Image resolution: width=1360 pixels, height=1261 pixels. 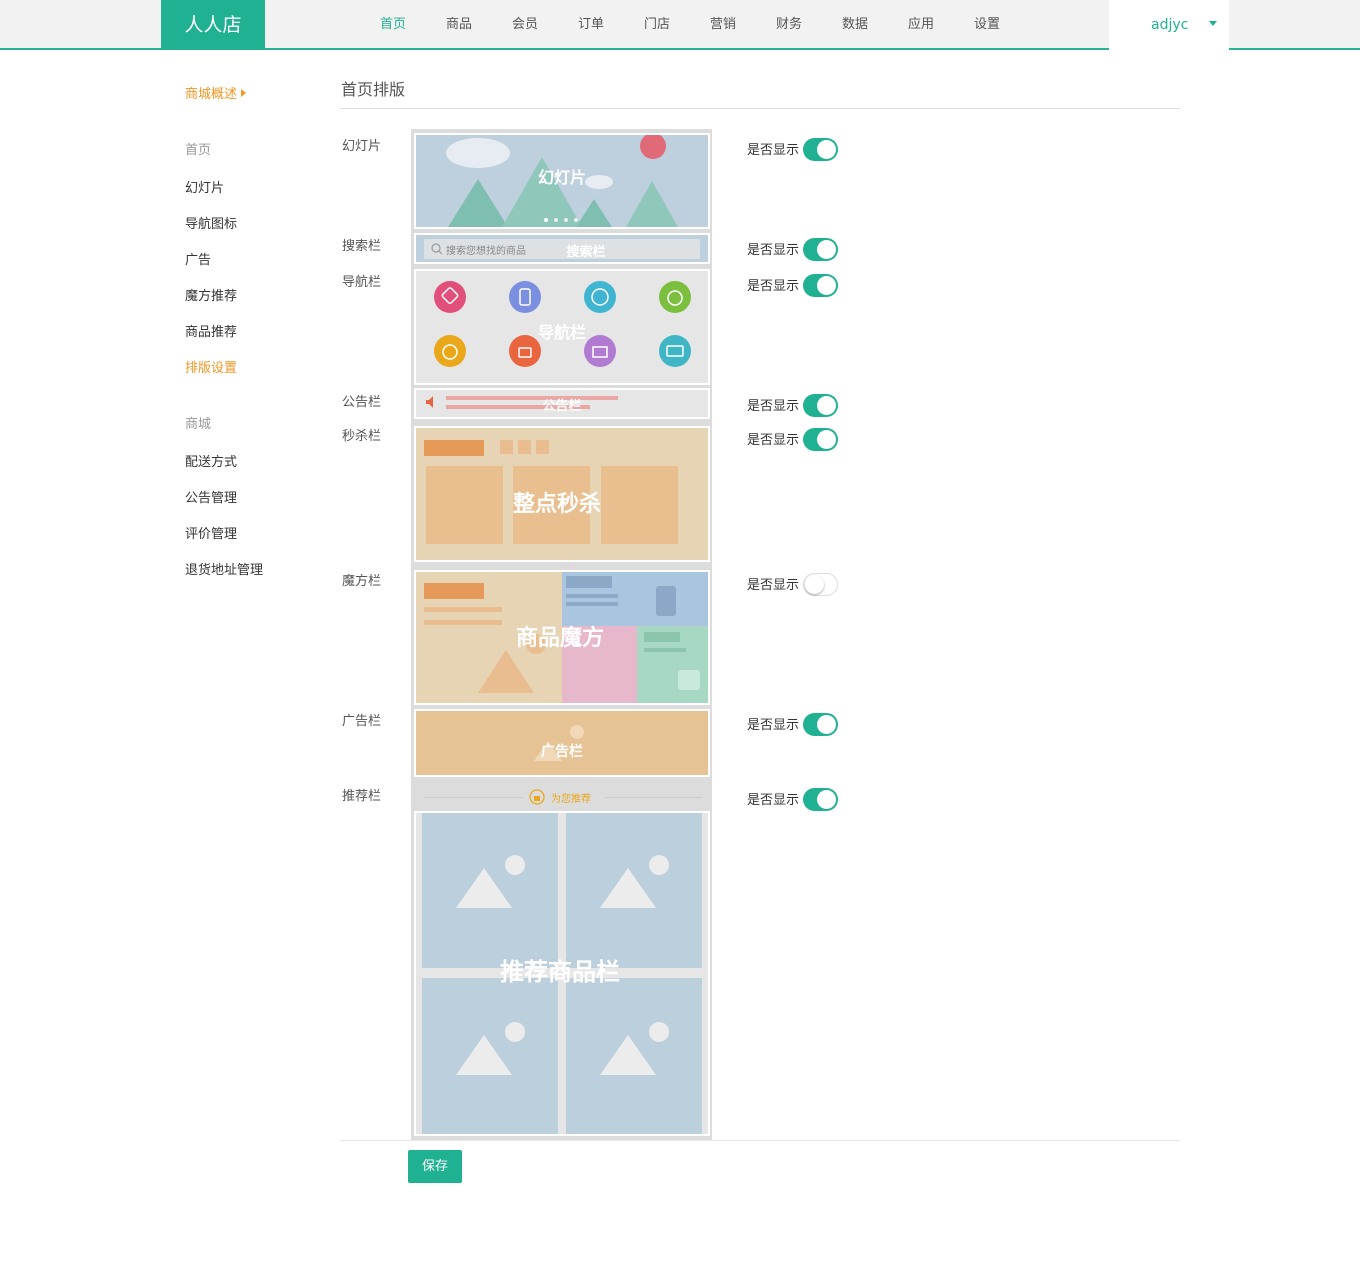 I want to click on preview-flash-sale: 整点秒杀, so click(x=562, y=494).